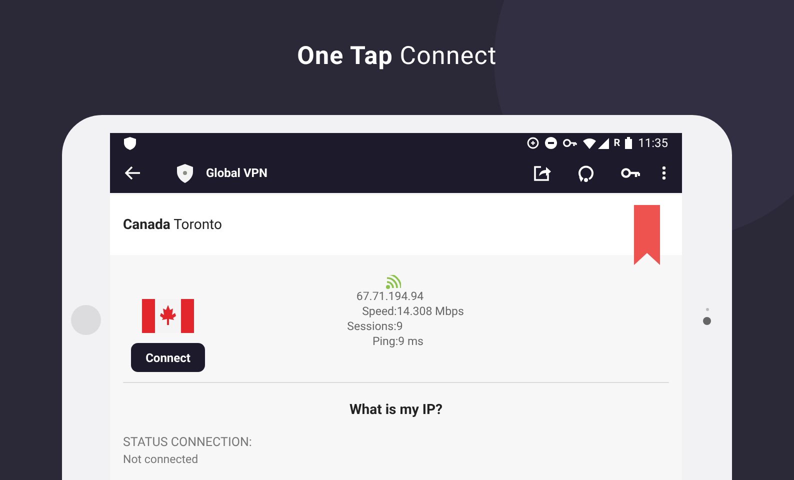 The height and width of the screenshot is (480, 794). Describe the element at coordinates (647, 235) in the screenshot. I see `bookmark-icon` at that location.